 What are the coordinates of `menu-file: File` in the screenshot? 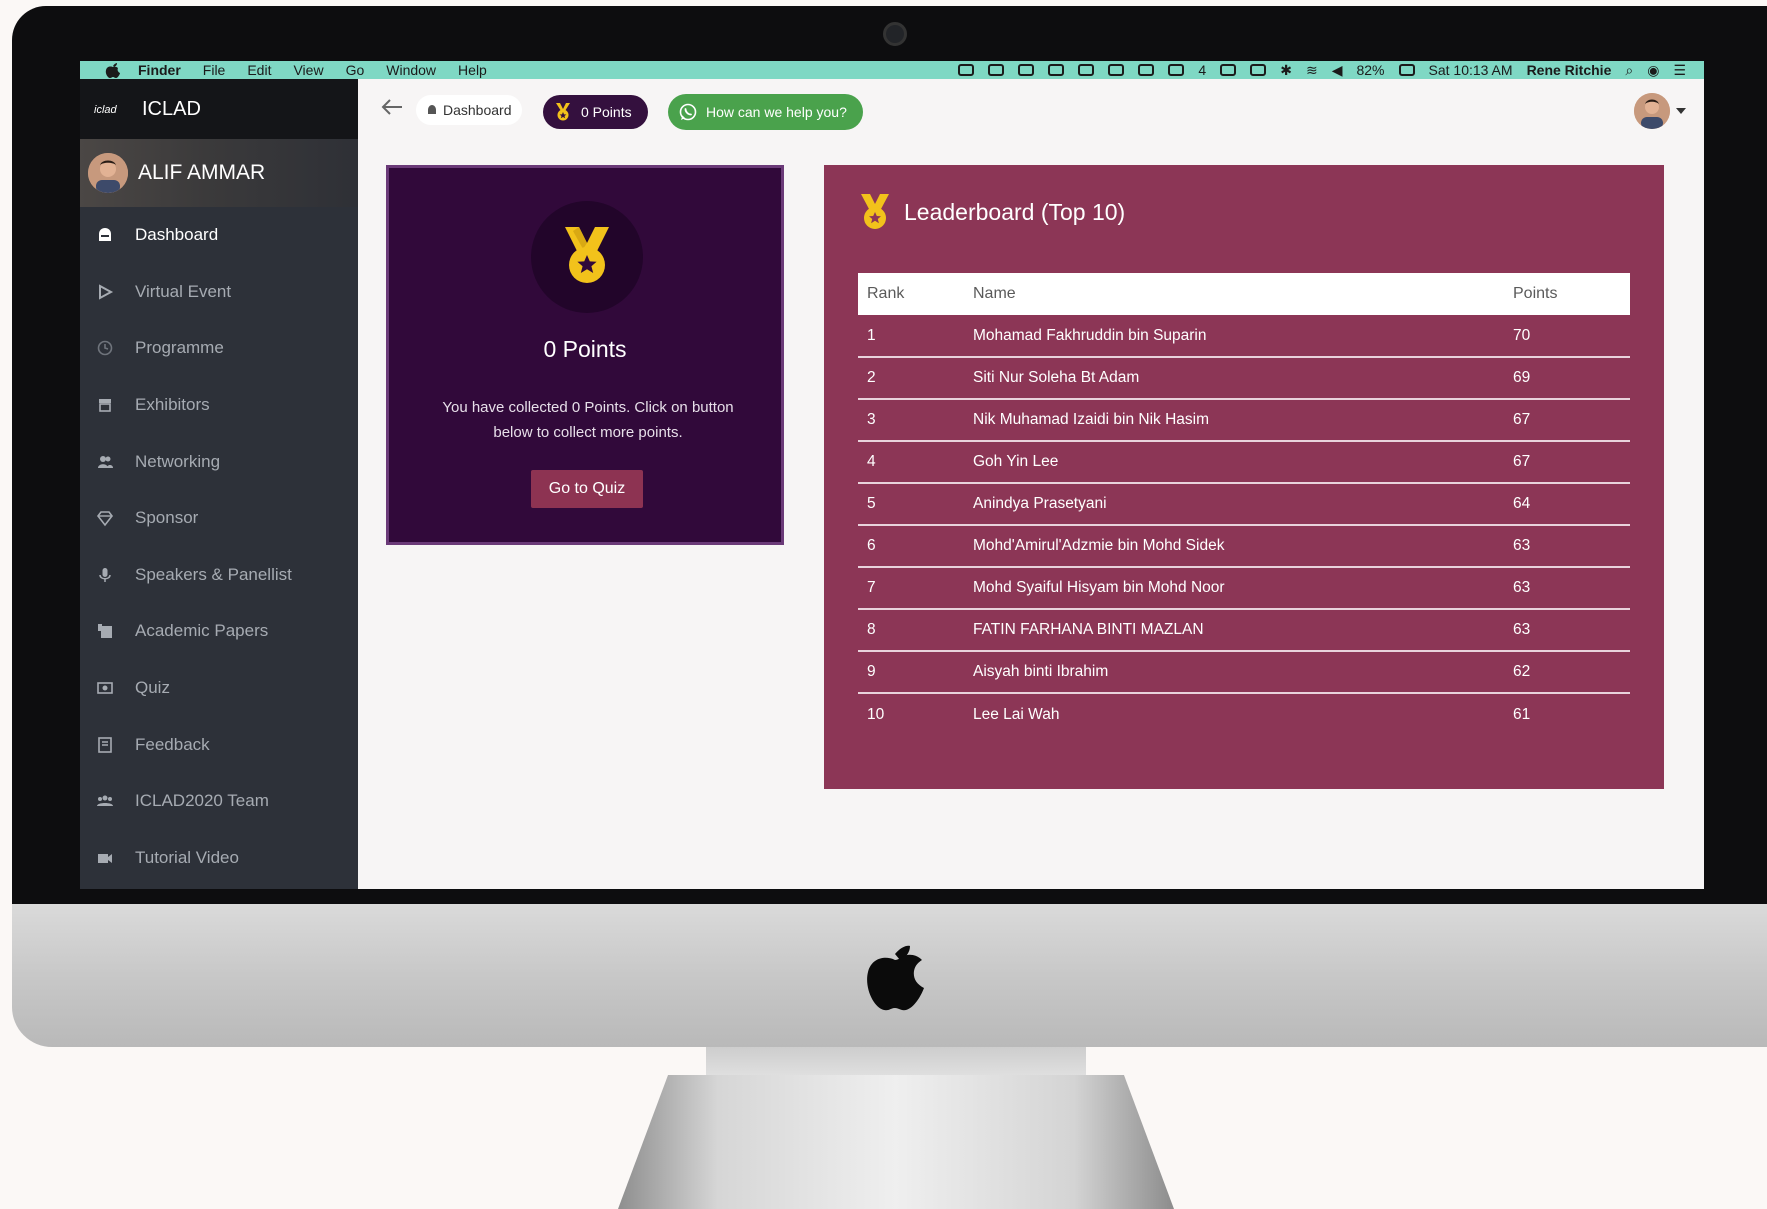 It's located at (214, 70).